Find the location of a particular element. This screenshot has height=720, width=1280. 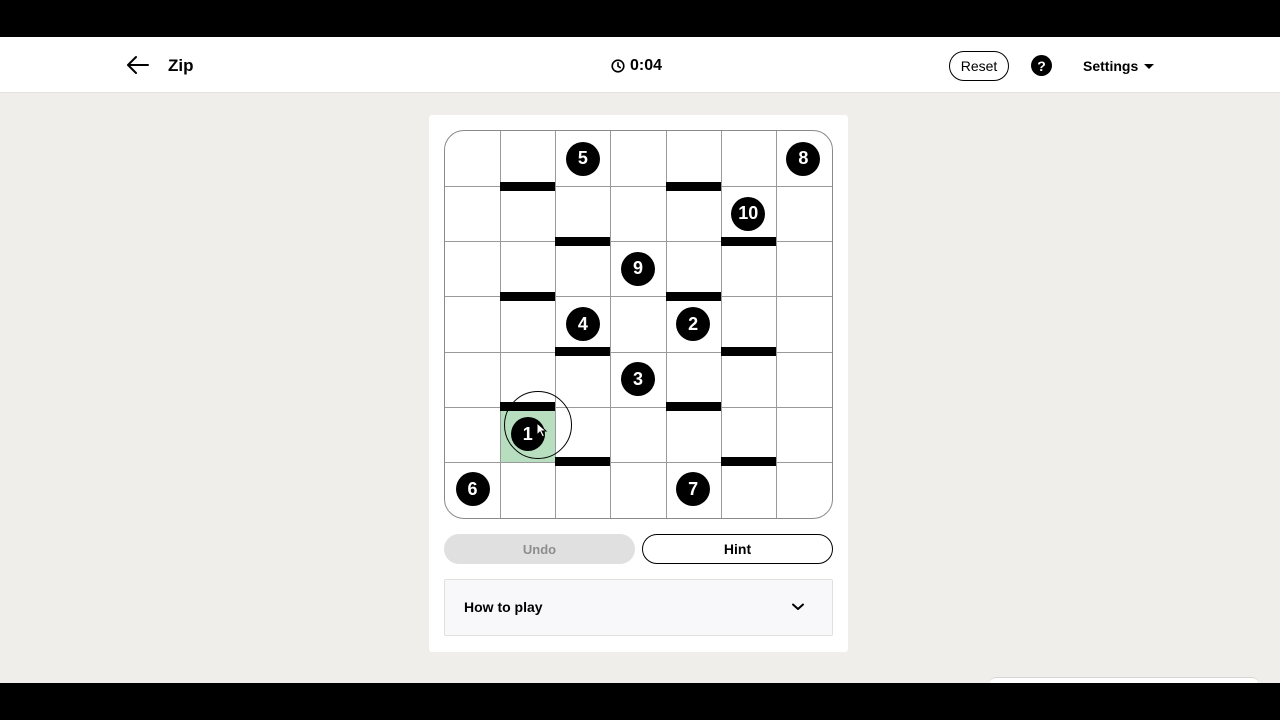

undo-button: Undo is located at coordinates (539, 549).